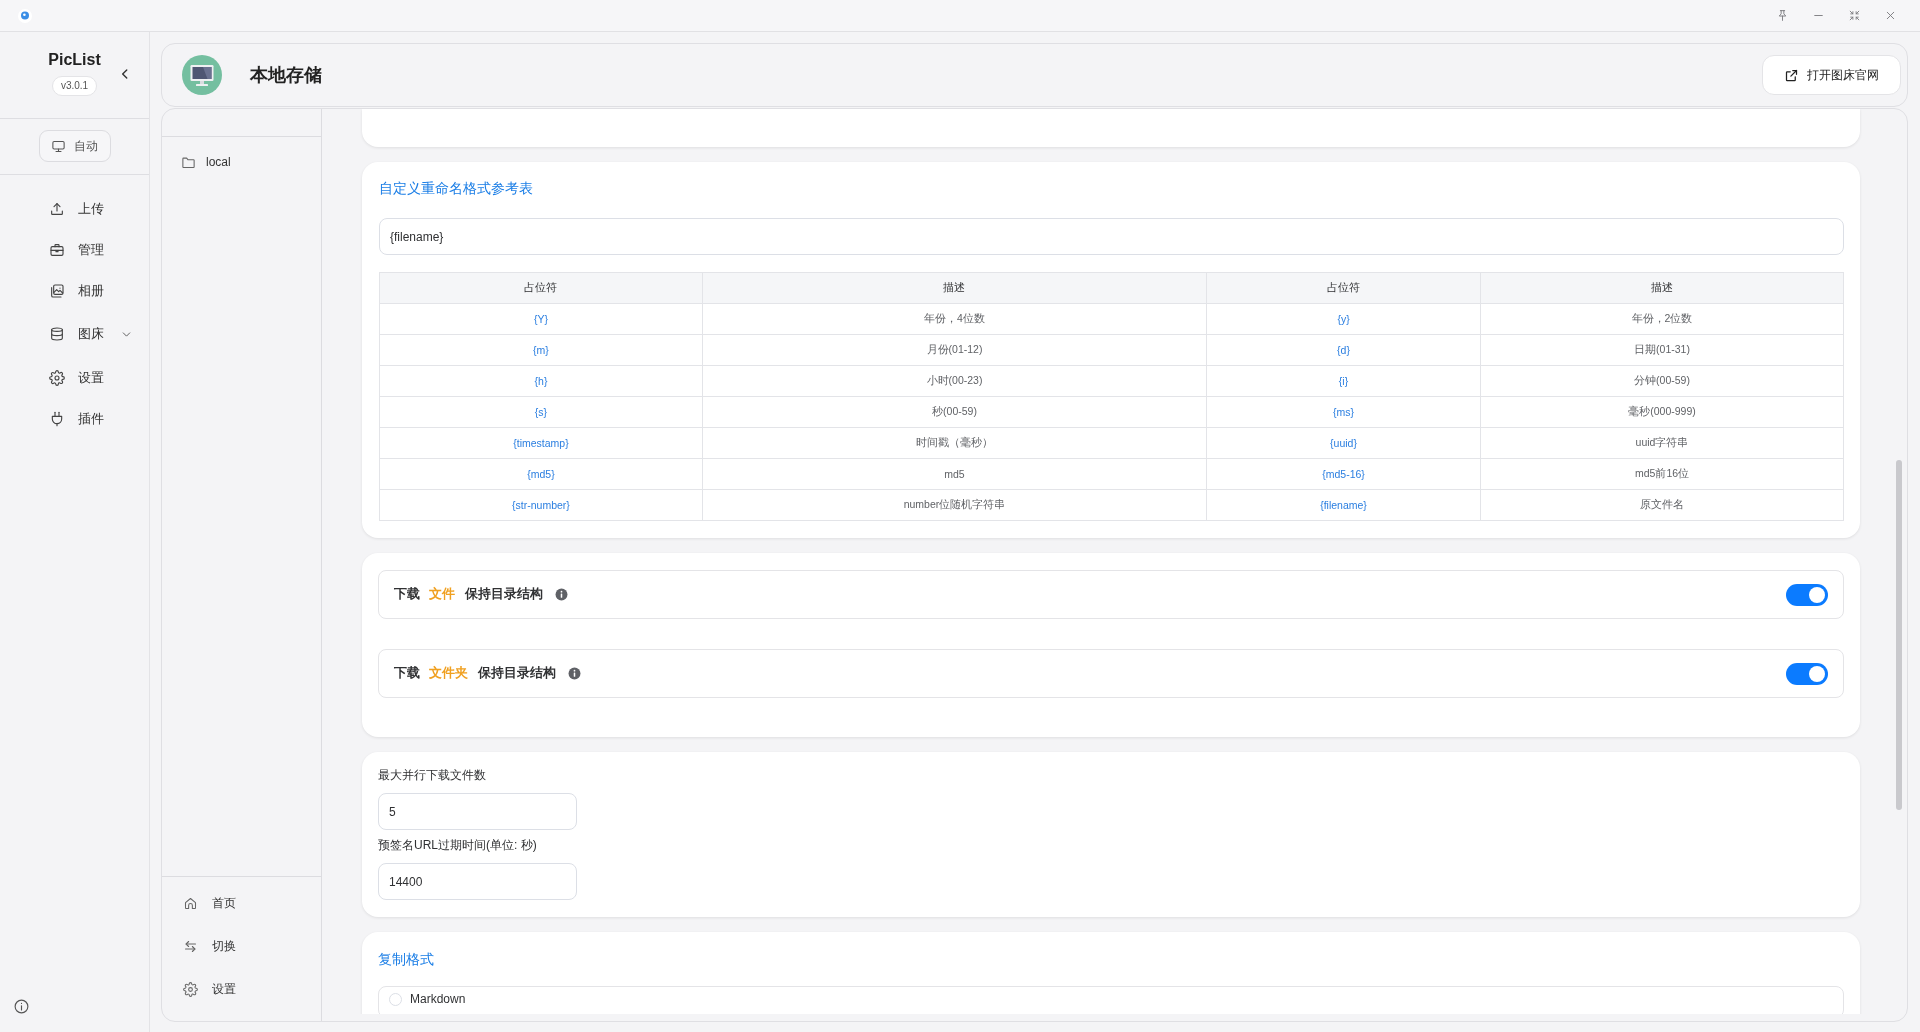  Describe the element at coordinates (57, 208) in the screenshot. I see `upload-icon` at that location.